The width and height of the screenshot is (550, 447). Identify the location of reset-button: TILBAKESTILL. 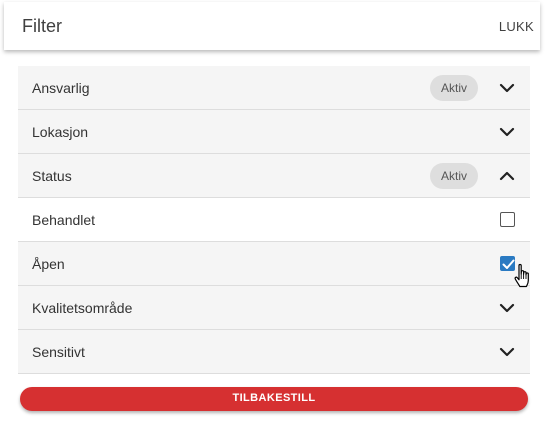
(274, 399).